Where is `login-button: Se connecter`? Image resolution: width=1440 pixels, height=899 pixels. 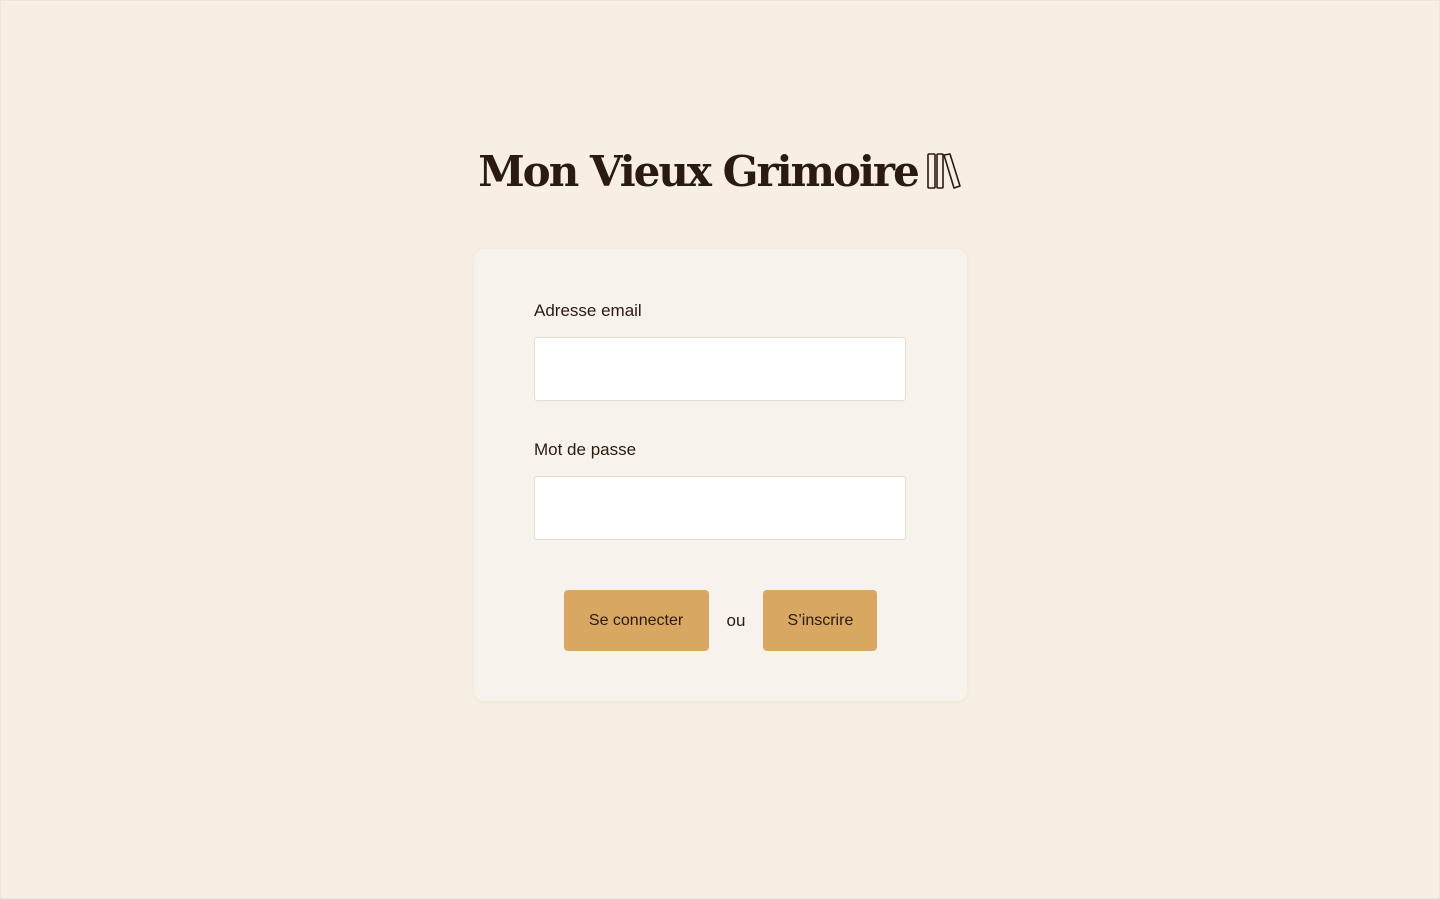
login-button: Se connecter is located at coordinates (636, 620).